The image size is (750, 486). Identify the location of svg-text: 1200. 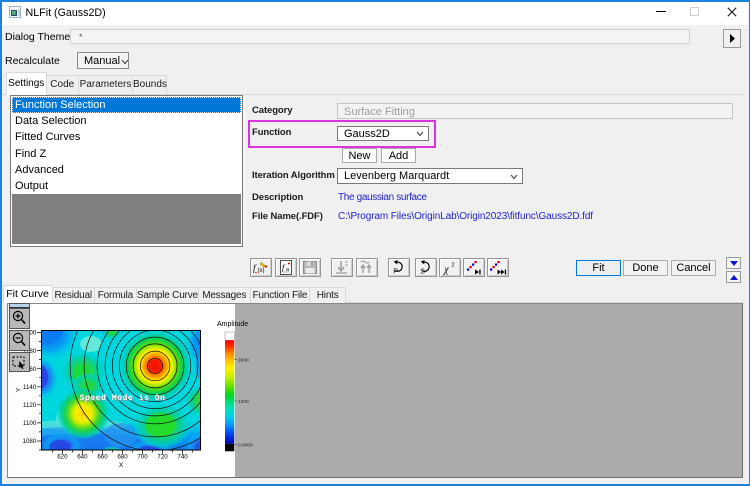
(243, 402).